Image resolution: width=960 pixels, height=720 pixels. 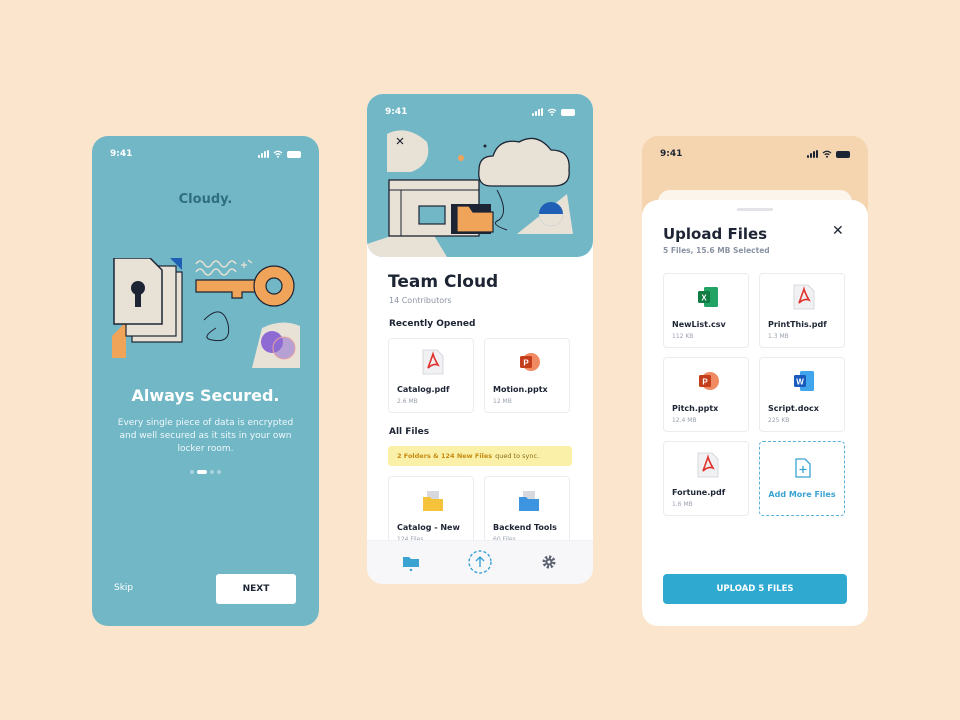 I want to click on sheet-title: Upload Files, so click(x=715, y=234).